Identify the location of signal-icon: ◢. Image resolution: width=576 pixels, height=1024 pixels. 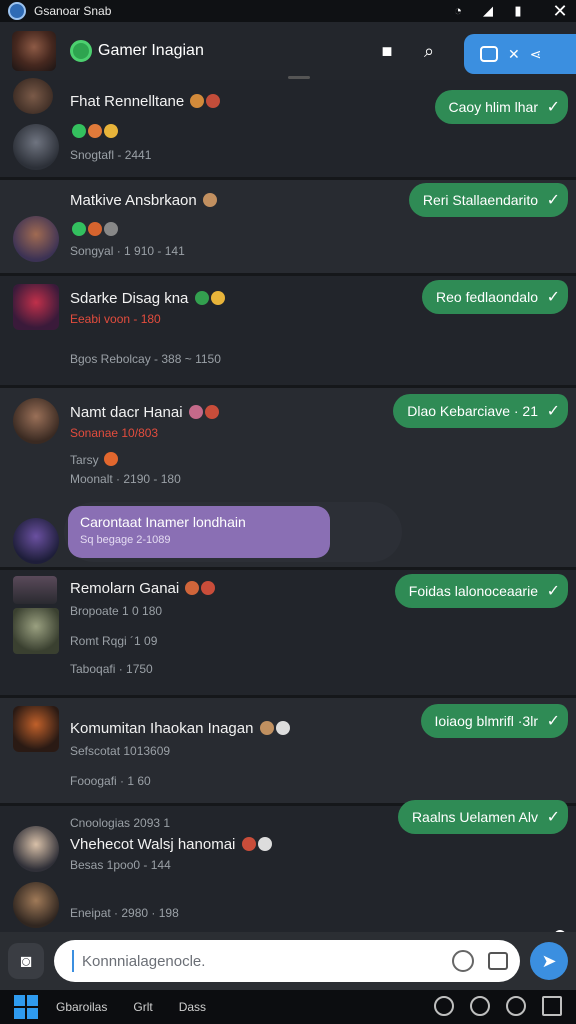
(488, 10).